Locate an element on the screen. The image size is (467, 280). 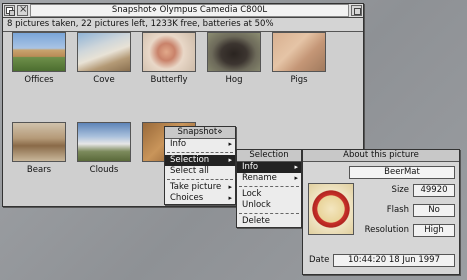
pigs-photo is located at coordinates (299, 52).